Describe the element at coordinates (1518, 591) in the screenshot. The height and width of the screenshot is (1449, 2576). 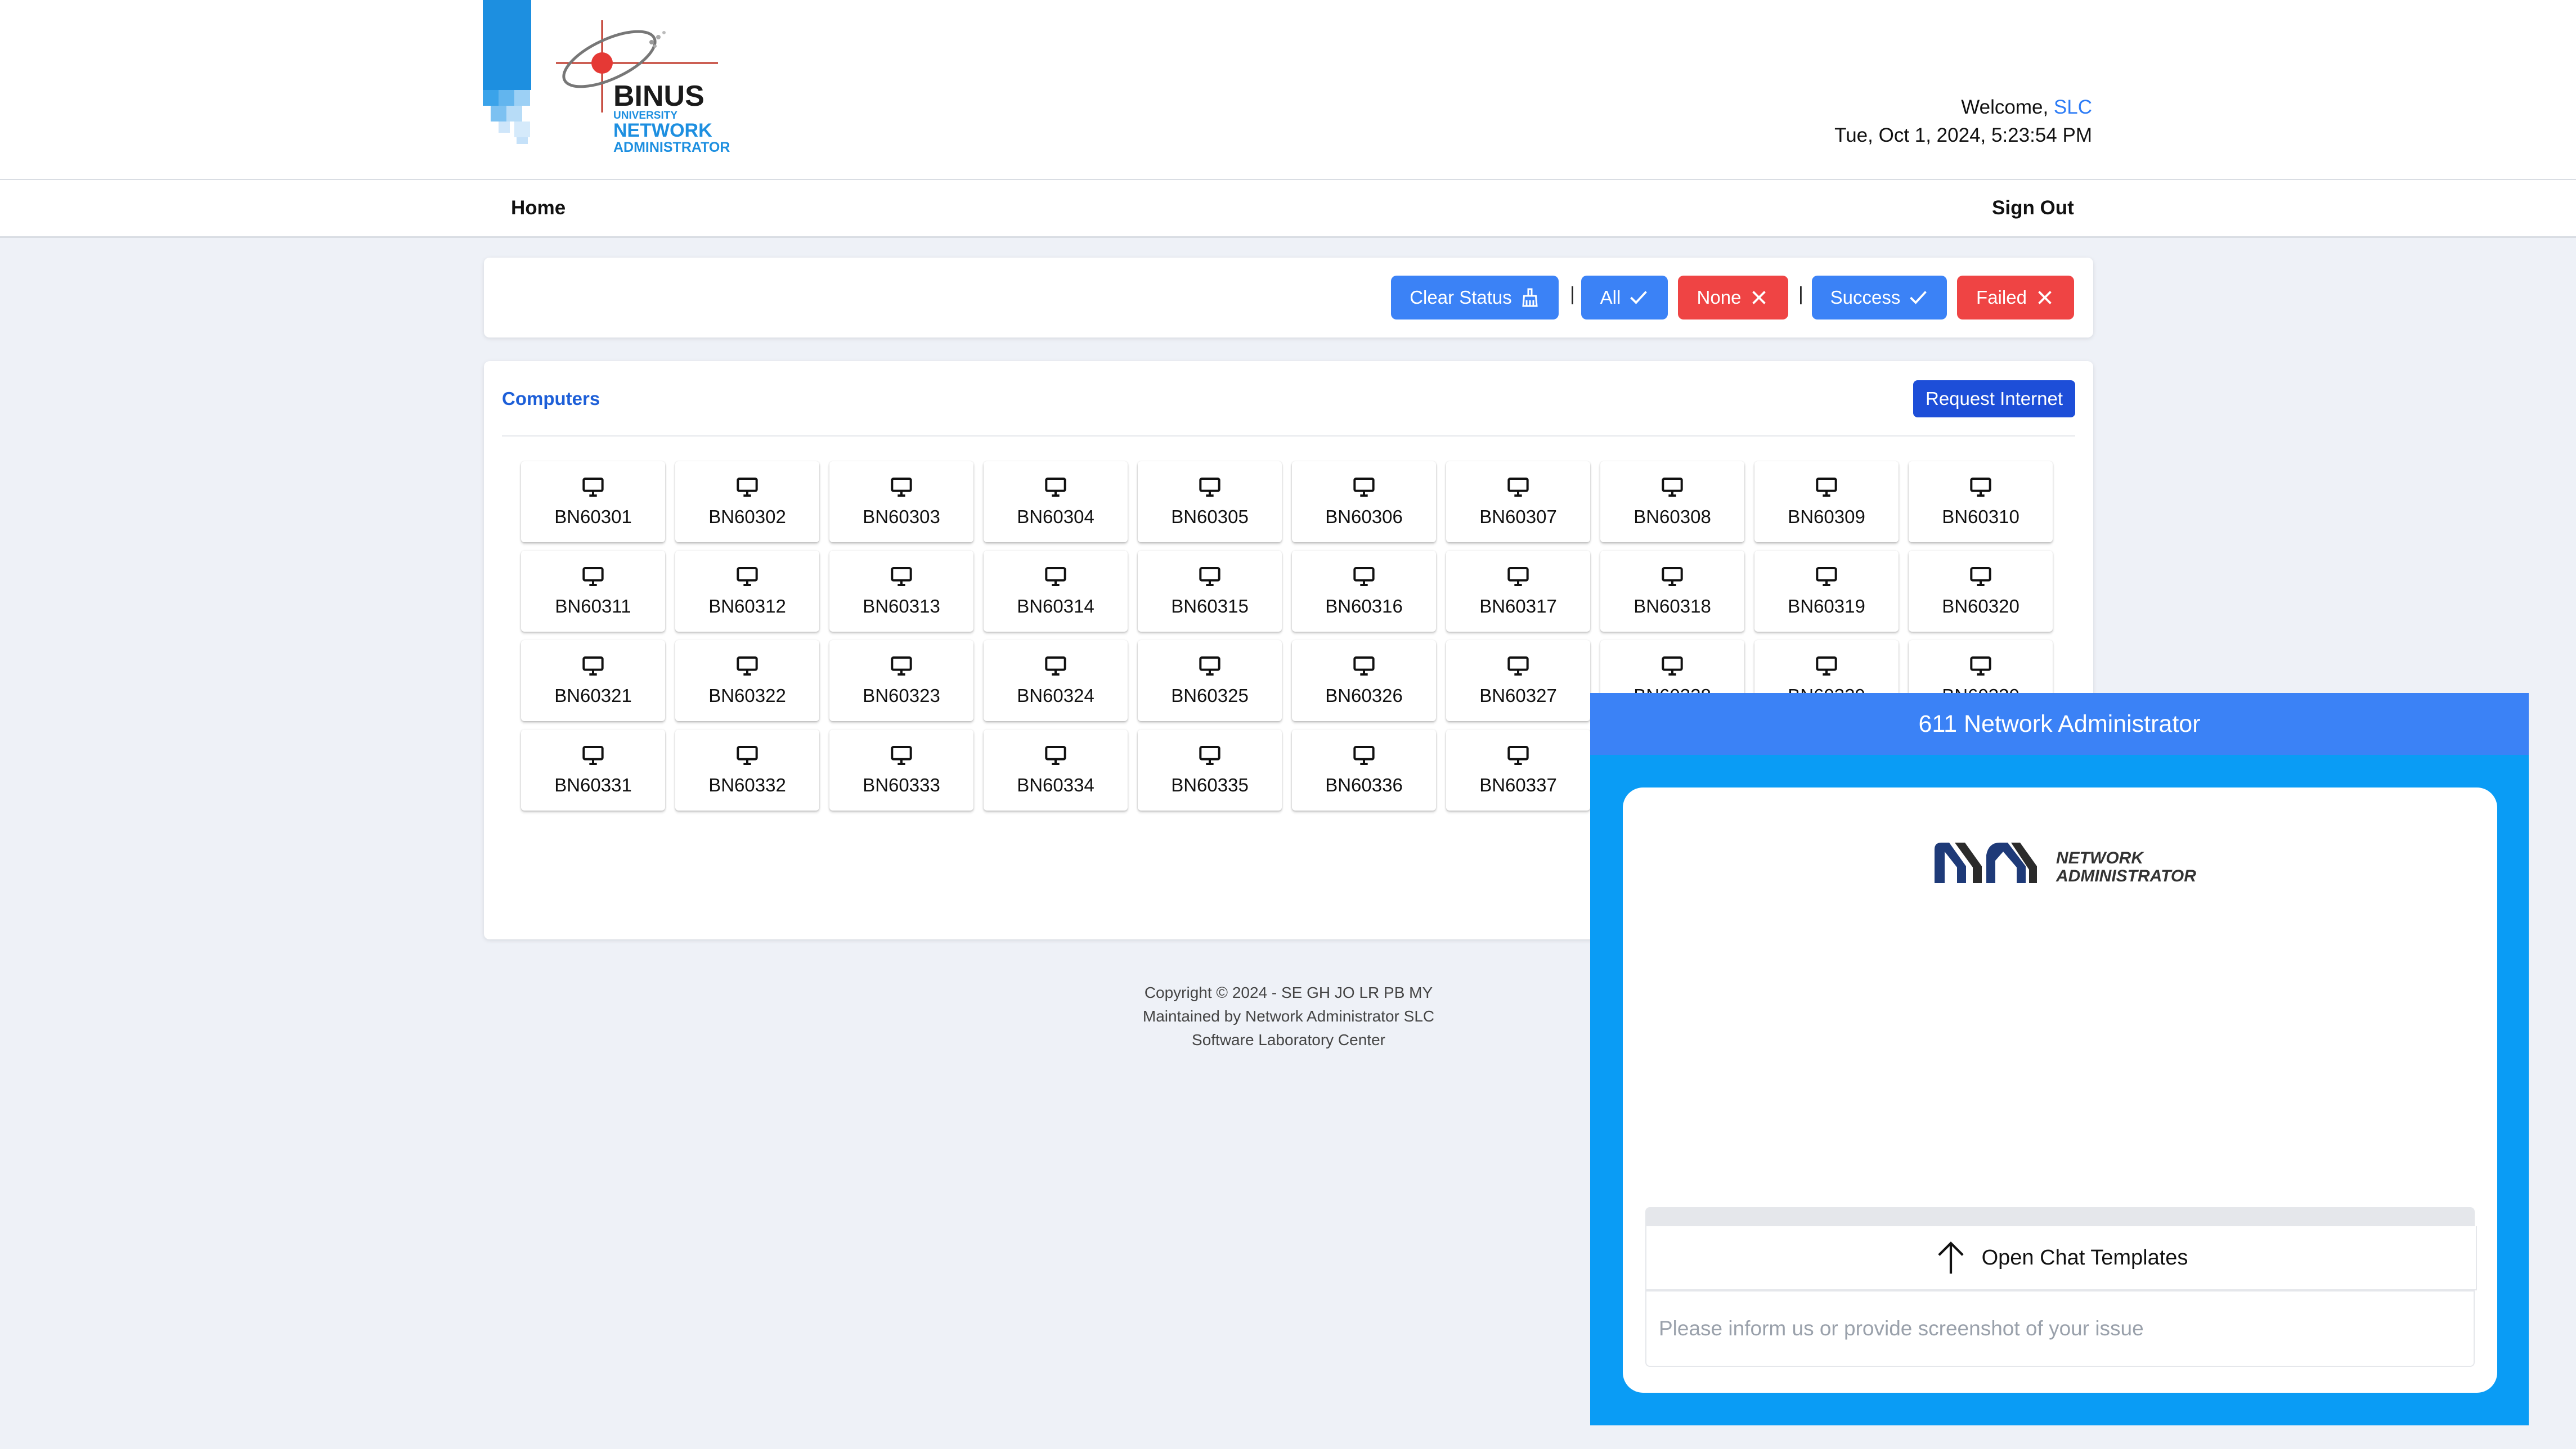
I see `computer-tile: BN60317` at that location.